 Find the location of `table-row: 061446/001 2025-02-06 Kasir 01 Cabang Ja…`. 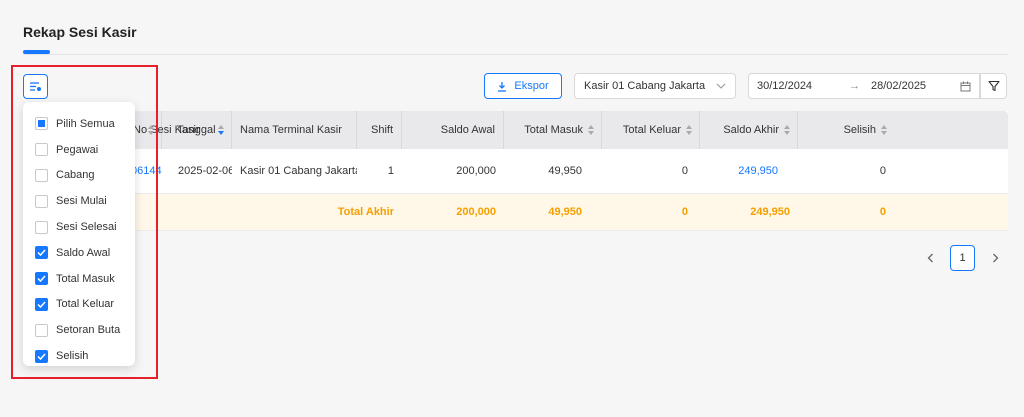

table-row: 061446/001 2025-02-06 Kasir 01 Cabang Ja… is located at coordinates (515, 171).